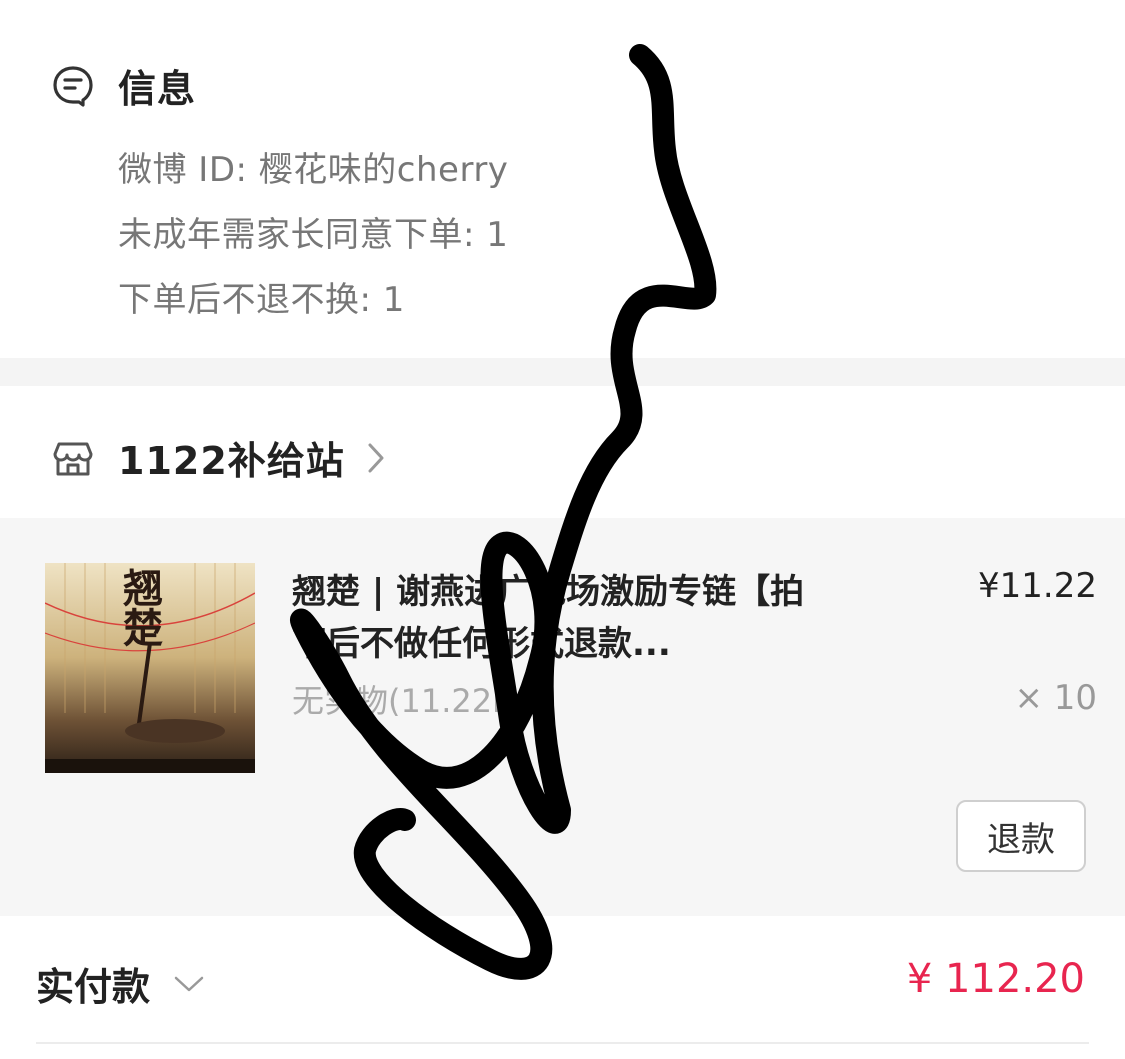 The height and width of the screenshot is (1059, 1125). Describe the element at coordinates (1037, 586) in the screenshot. I see `product-price: ¥11.22` at that location.